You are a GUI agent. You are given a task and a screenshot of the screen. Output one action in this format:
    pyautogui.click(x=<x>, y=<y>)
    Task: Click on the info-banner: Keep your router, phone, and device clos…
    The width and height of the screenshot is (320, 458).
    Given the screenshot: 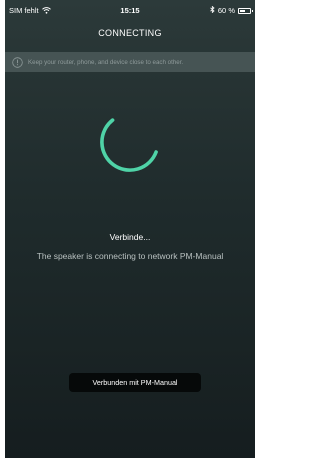 What is the action you would take?
    pyautogui.click(x=130, y=62)
    